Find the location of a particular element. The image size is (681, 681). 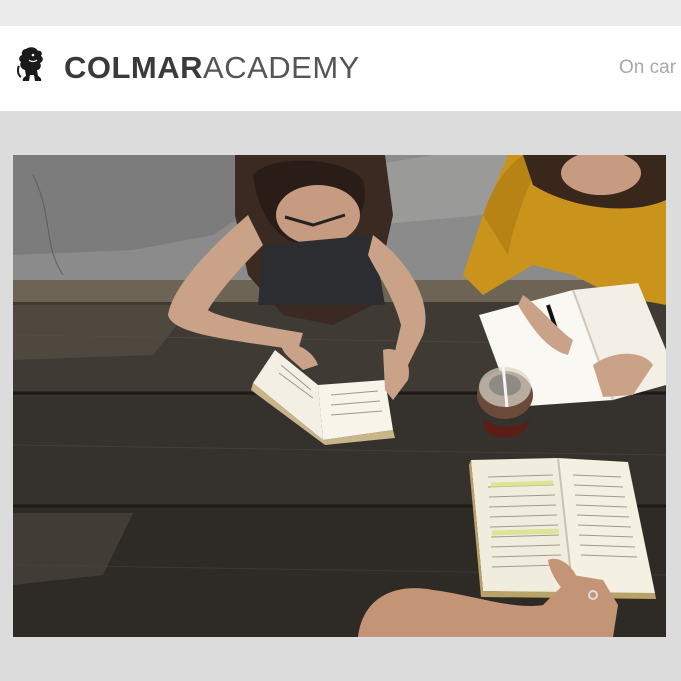

nav-link-on-campus: On car is located at coordinates (647, 68).